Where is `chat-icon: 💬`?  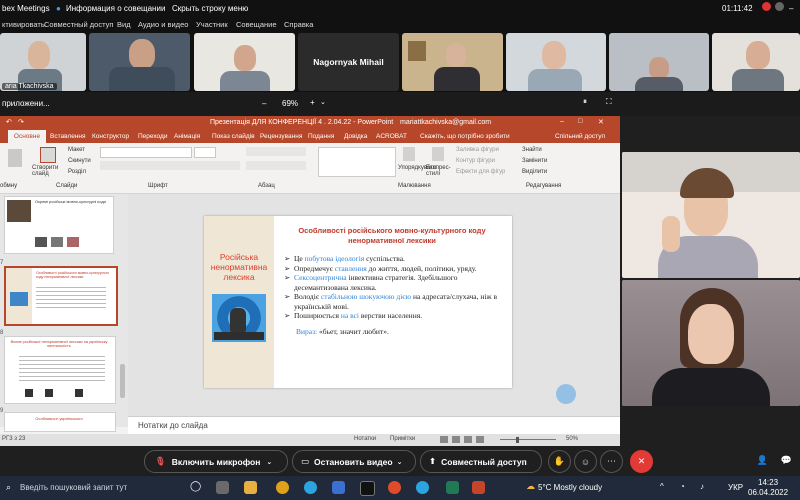
chat-icon: 💬 is located at coordinates (786, 460).